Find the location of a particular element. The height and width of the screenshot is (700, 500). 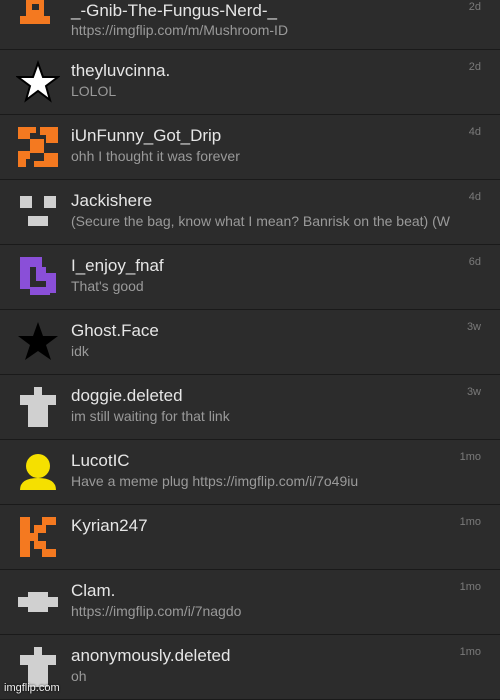

conversation-row: I_enjoy_fnaf That's good 6d is located at coordinates (250, 277).